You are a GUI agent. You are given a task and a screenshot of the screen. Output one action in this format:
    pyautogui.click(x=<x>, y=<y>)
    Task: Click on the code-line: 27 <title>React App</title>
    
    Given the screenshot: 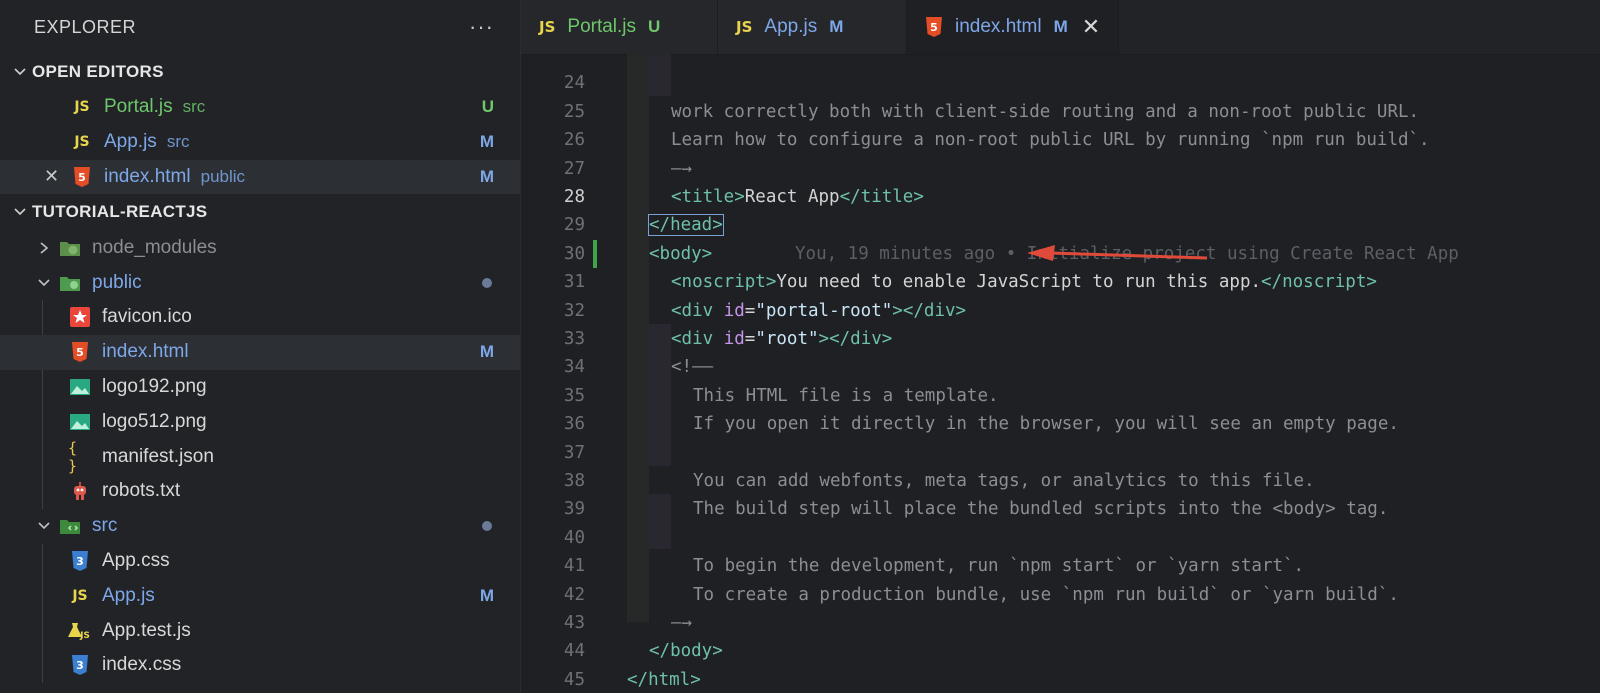 What is the action you would take?
    pyautogui.click(x=1060, y=166)
    